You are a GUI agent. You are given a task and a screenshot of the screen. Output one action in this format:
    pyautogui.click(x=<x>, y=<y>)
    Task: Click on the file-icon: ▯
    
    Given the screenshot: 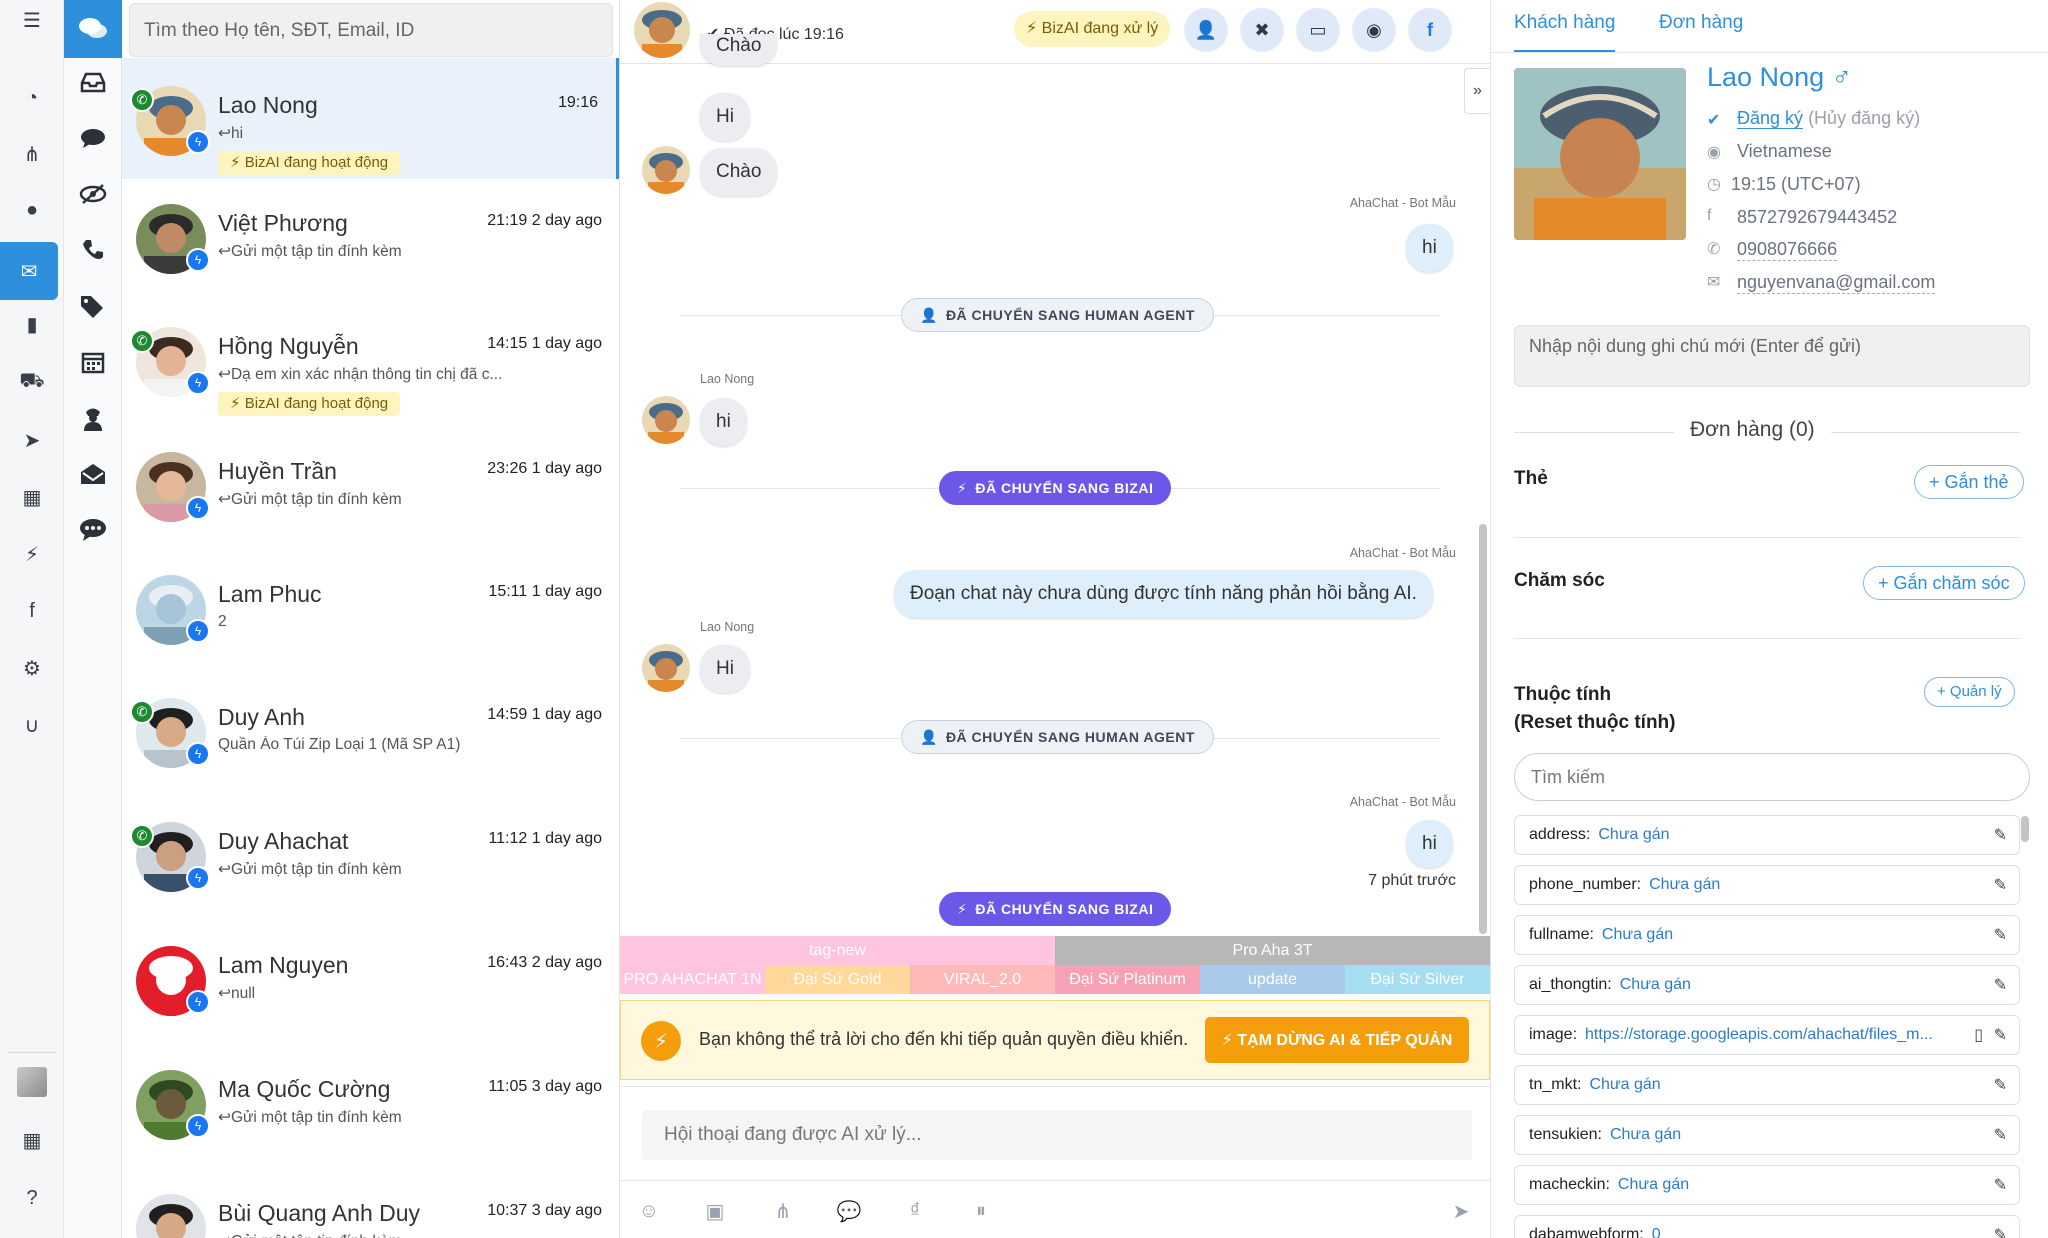 What is the action you would take?
    pyautogui.click(x=1978, y=1035)
    